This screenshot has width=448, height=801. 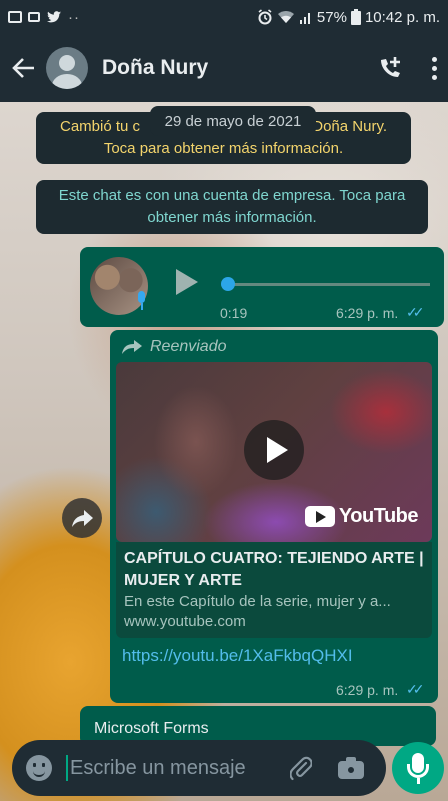 What do you see at coordinates (234, 313) in the screenshot?
I see `voice-duration: 0:19` at bounding box center [234, 313].